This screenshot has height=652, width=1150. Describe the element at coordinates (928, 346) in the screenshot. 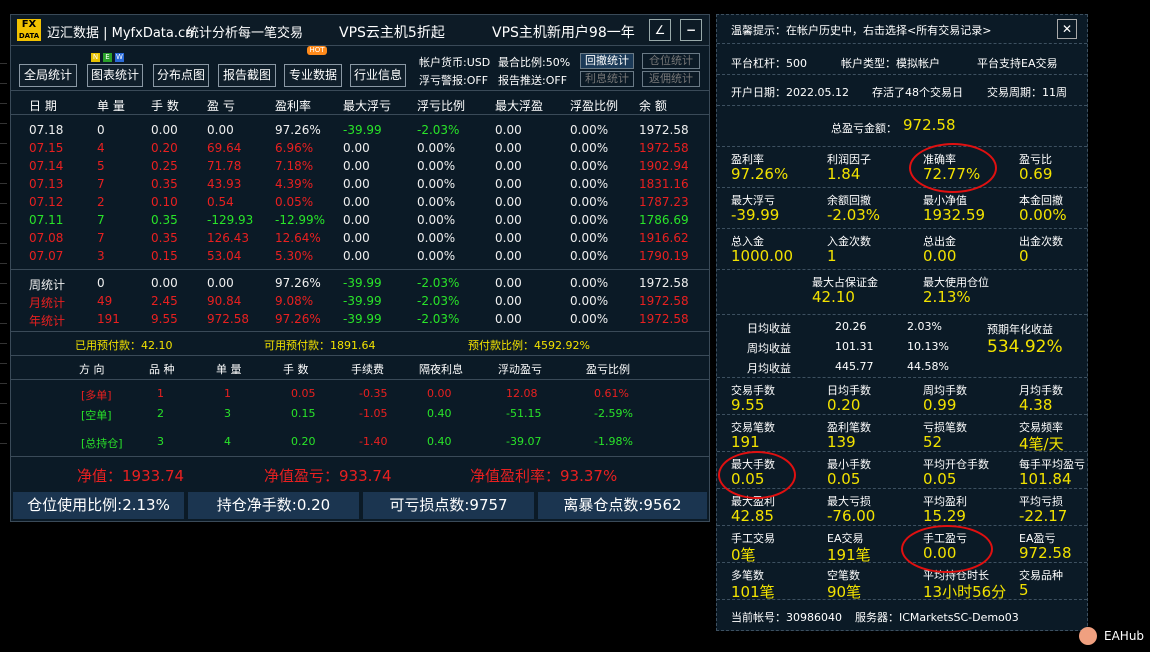

I see `avg-income-pct: 10.13%` at that location.